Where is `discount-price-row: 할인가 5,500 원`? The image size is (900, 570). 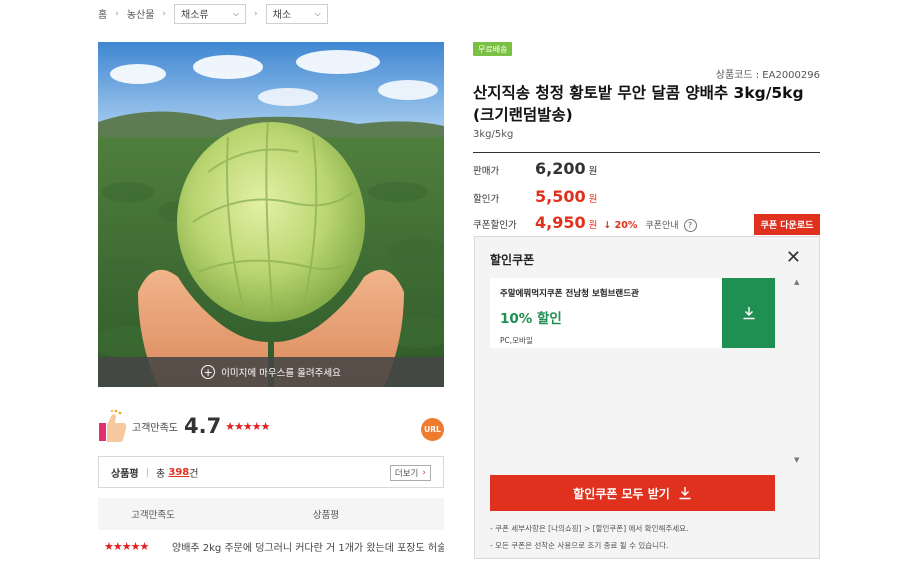 discount-price-row: 할인가 5,500 원 is located at coordinates (535, 196).